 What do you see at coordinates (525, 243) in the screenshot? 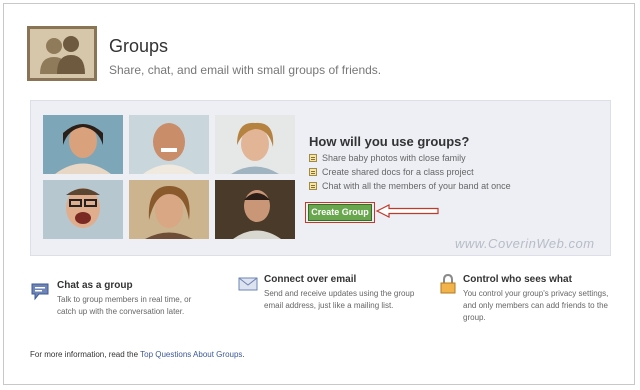
I see `watermark: www.CoverinWeb.com` at bounding box center [525, 243].